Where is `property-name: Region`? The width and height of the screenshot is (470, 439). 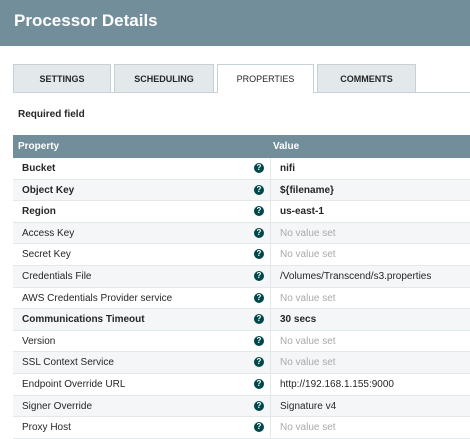 property-name: Region is located at coordinates (39, 212).